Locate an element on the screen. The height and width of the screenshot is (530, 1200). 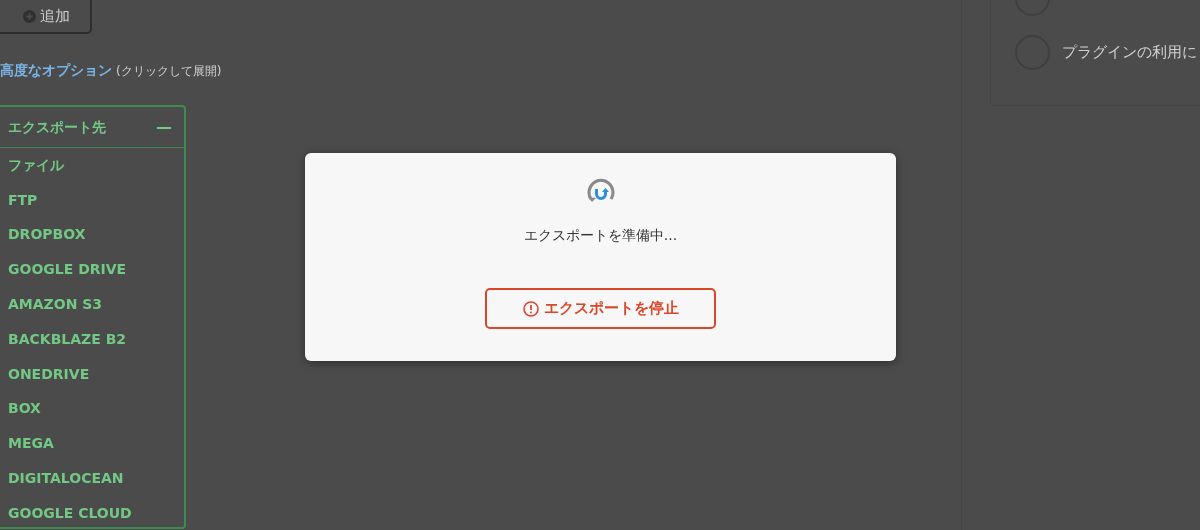
alert-icon is located at coordinates (530, 308).